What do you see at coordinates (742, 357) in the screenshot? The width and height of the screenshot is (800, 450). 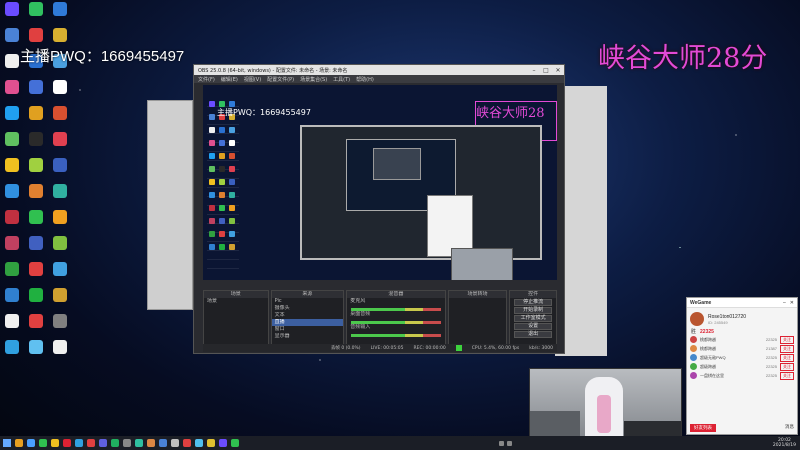 I see `friend-row: 超级无敌PWQ 22325 关注` at bounding box center [742, 357].